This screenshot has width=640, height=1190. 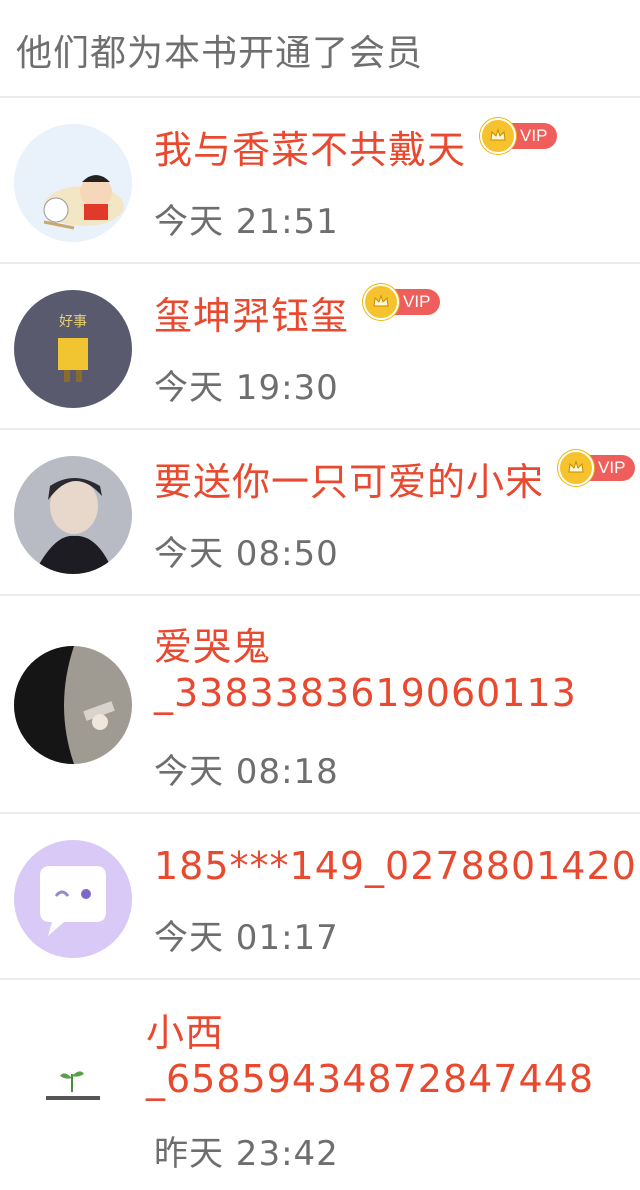 I want to click on name-line: 小西_6585943487284744​8, so click(x=381, y=1056).